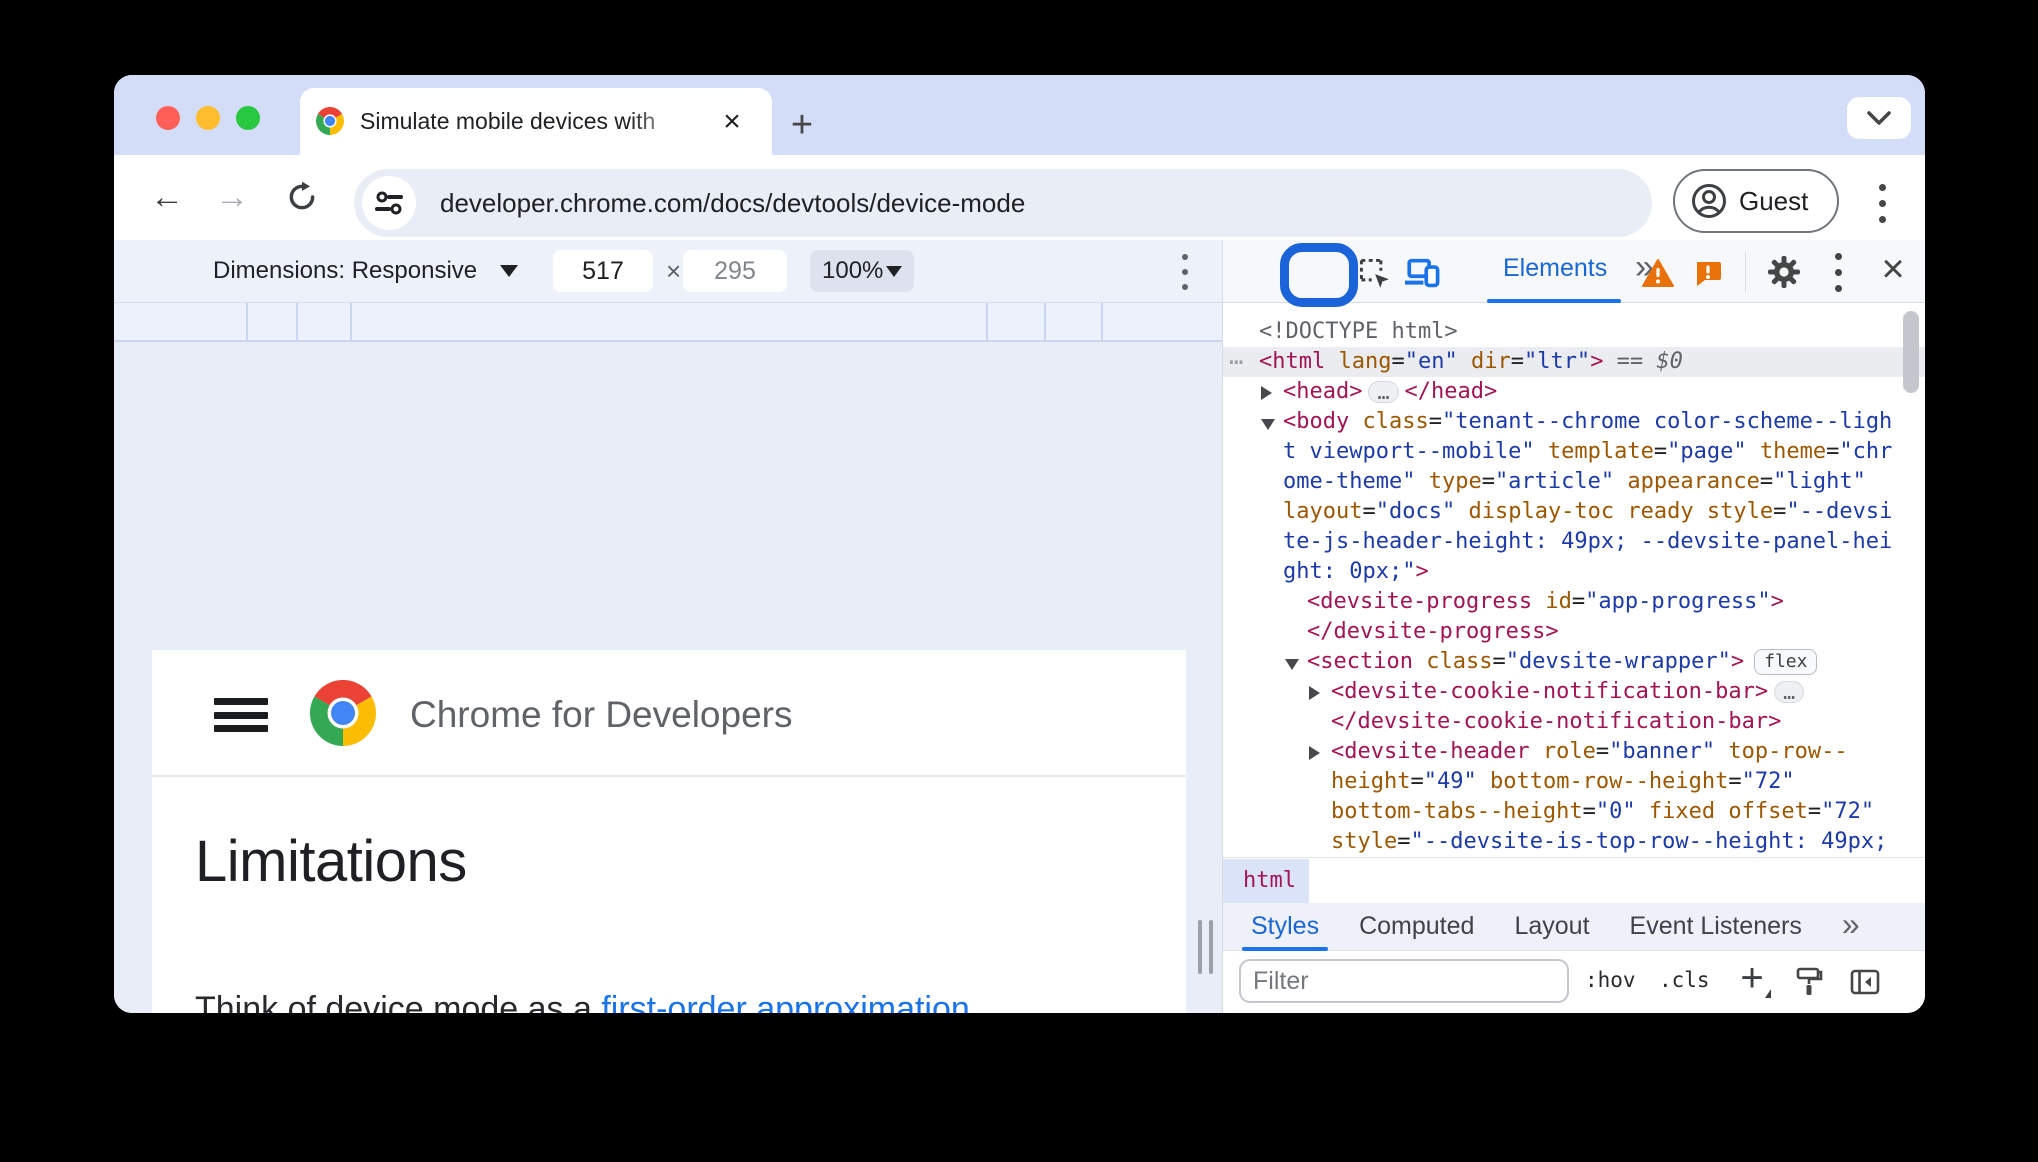 The width and height of the screenshot is (2038, 1162). Describe the element at coordinates (1349, 571) in the screenshot. I see `dom-node-text: ght: 0px;"` at that location.